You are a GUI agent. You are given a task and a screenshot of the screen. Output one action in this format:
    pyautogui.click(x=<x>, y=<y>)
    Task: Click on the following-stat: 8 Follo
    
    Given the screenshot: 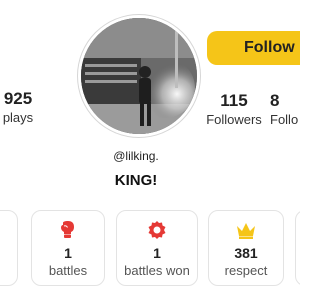 What is the action you would take?
    pyautogui.click(x=285, y=110)
    